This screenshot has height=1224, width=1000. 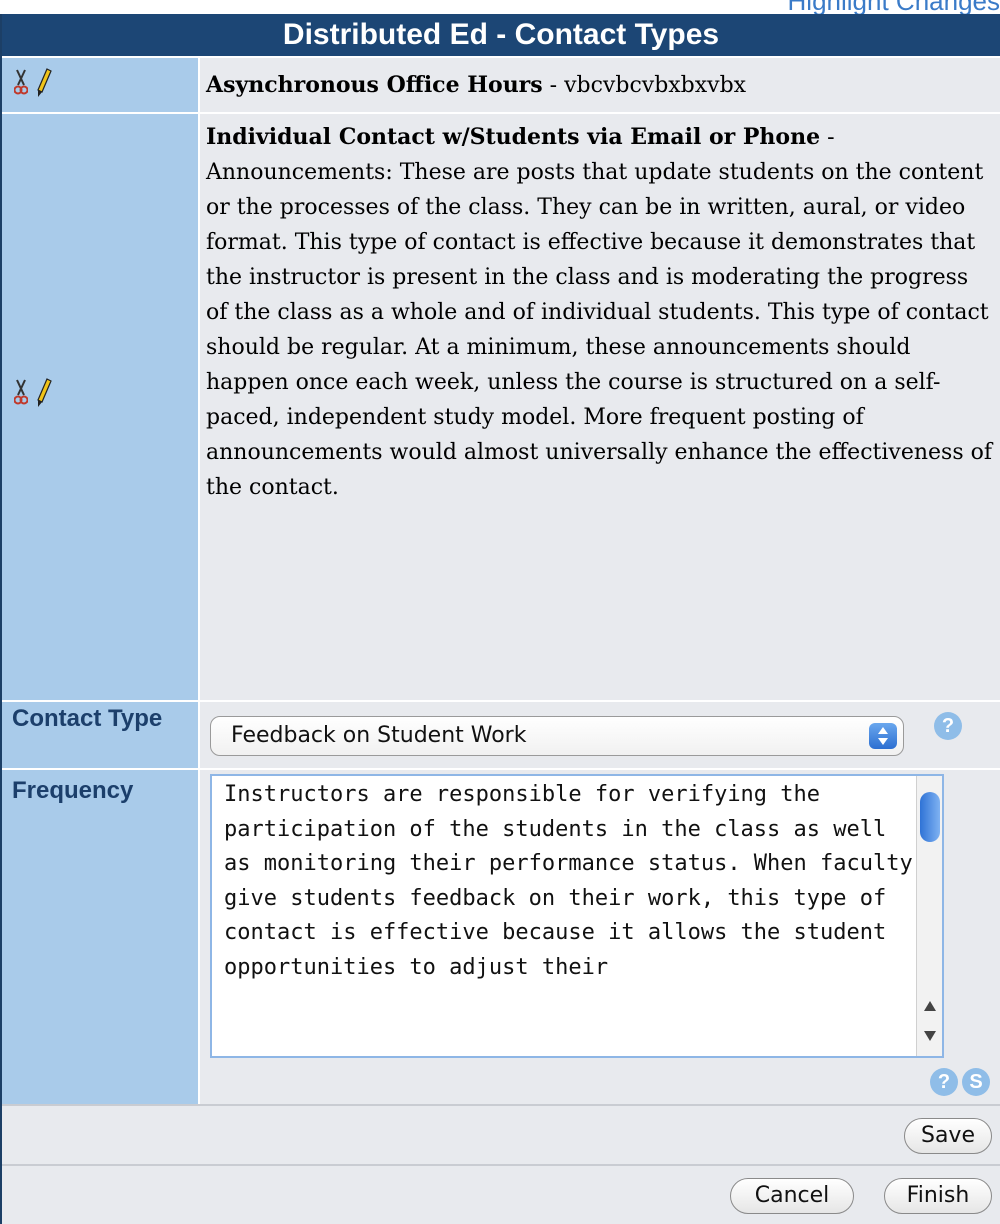 What do you see at coordinates (501, 1194) in the screenshot?
I see `action-row: Cancel Finish` at bounding box center [501, 1194].